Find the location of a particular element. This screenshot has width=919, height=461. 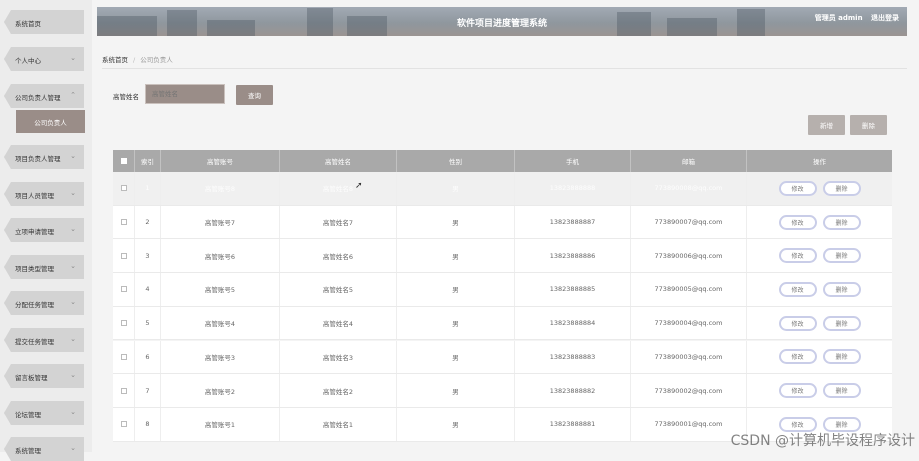

table-cell-name: 高管姓名3 is located at coordinates (338, 357).